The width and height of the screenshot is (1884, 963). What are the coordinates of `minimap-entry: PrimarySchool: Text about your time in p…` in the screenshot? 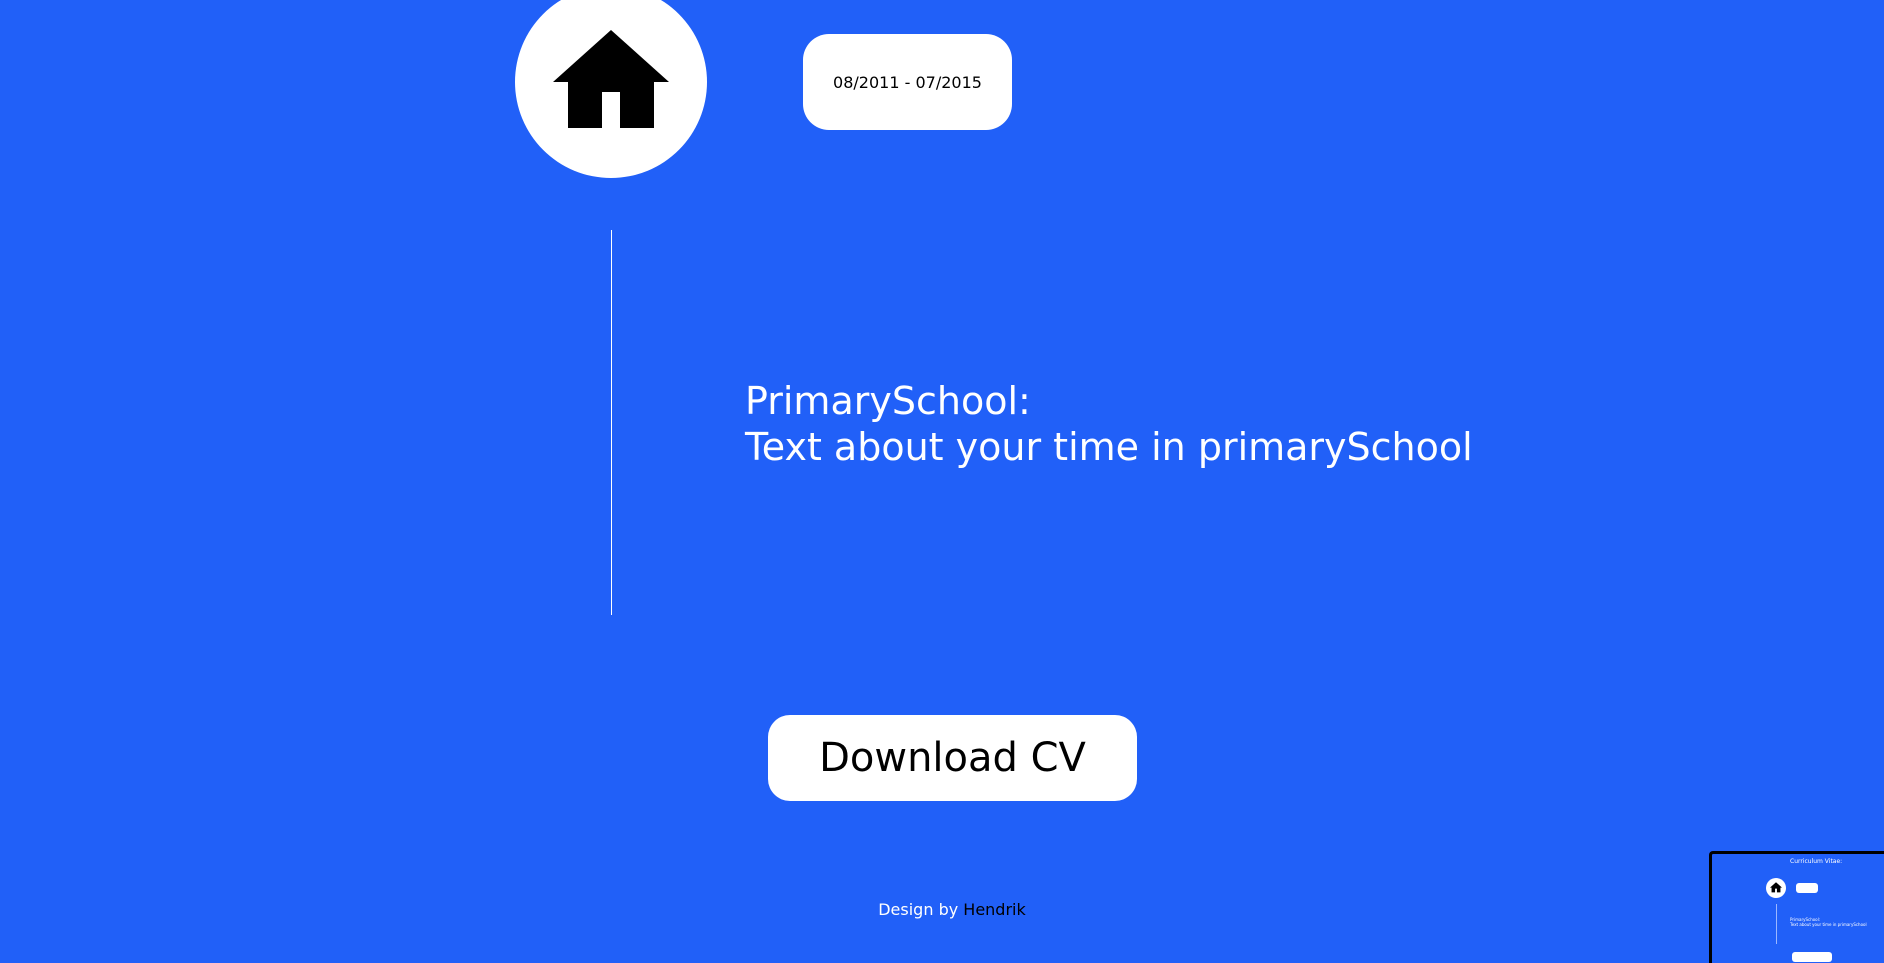 It's located at (1828, 922).